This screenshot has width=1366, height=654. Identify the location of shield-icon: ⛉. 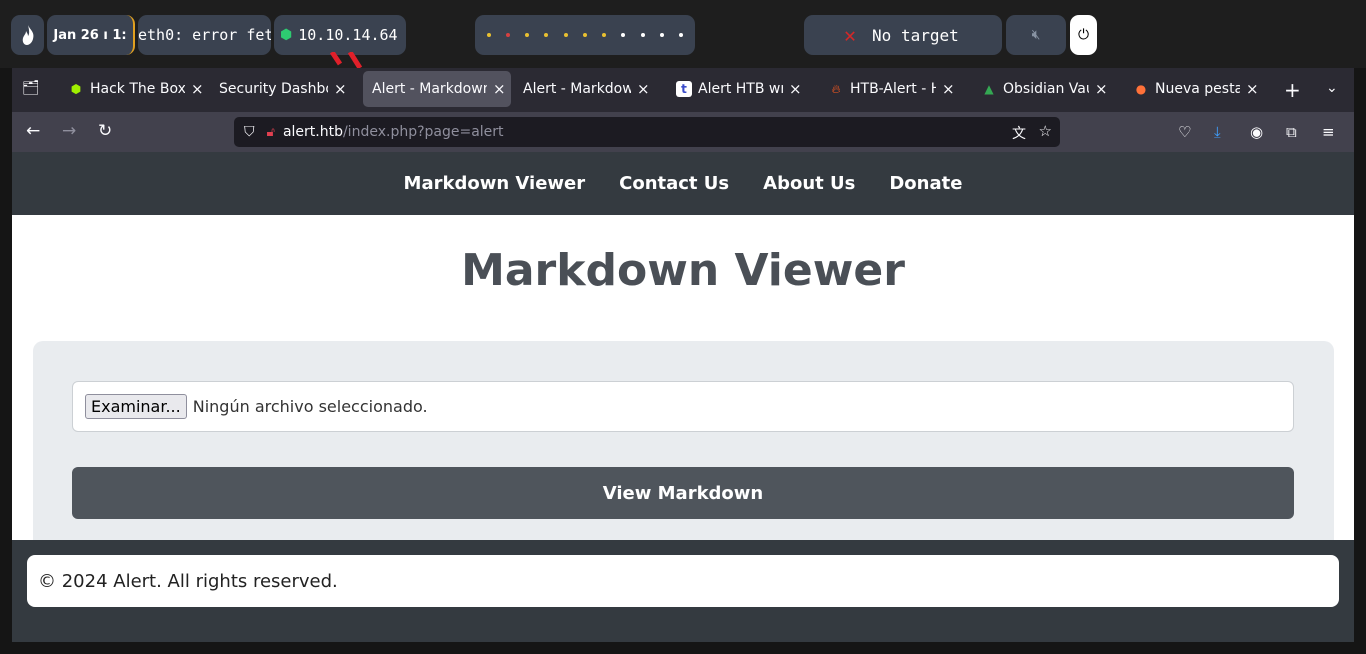
(249, 132).